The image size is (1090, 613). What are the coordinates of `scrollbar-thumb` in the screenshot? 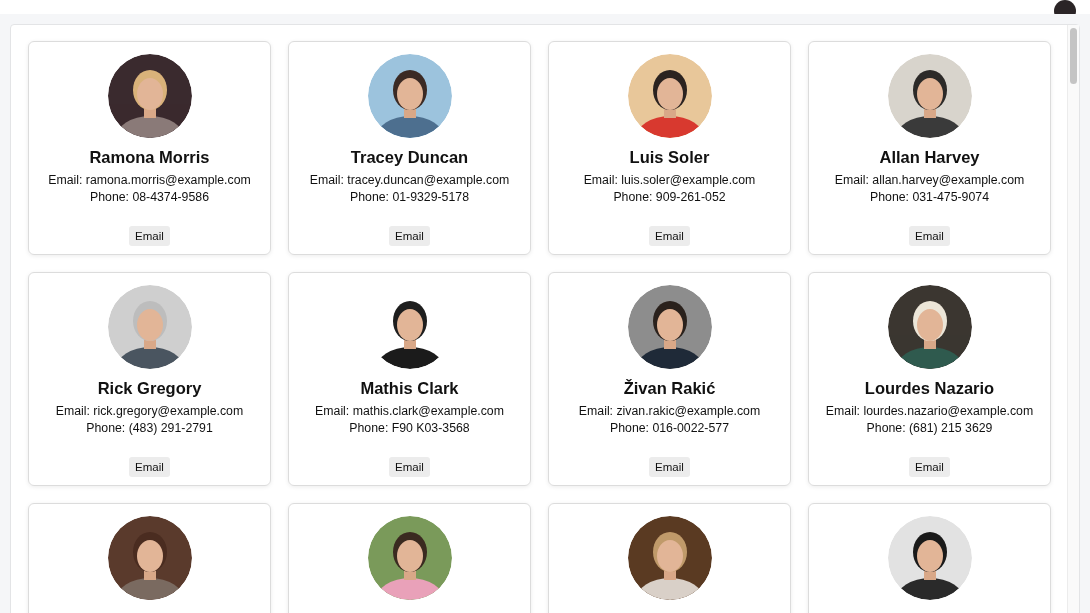 It's located at (1073, 56).